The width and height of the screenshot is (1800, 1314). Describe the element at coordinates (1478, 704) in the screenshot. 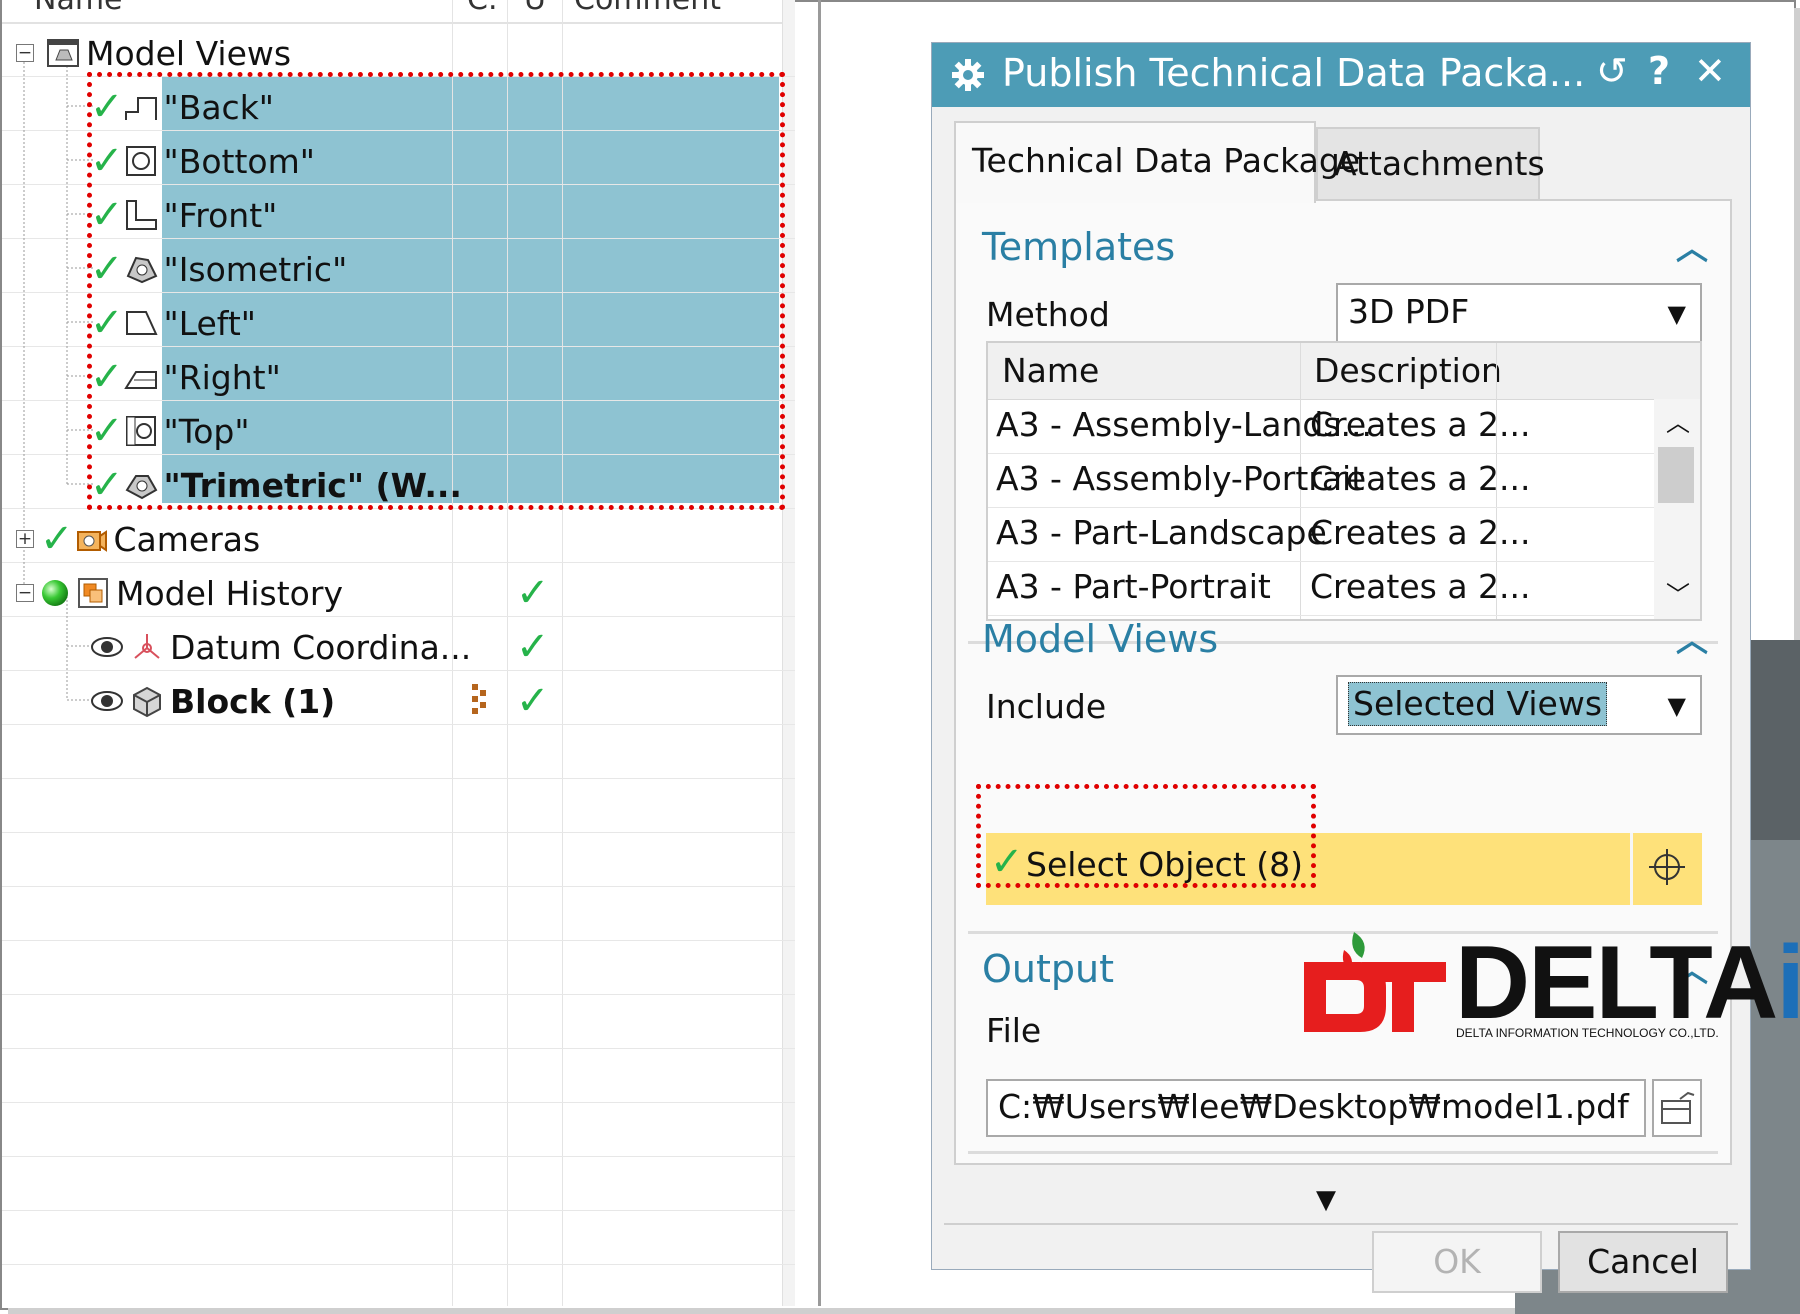

I see `include-select-value: Selected Views` at that location.